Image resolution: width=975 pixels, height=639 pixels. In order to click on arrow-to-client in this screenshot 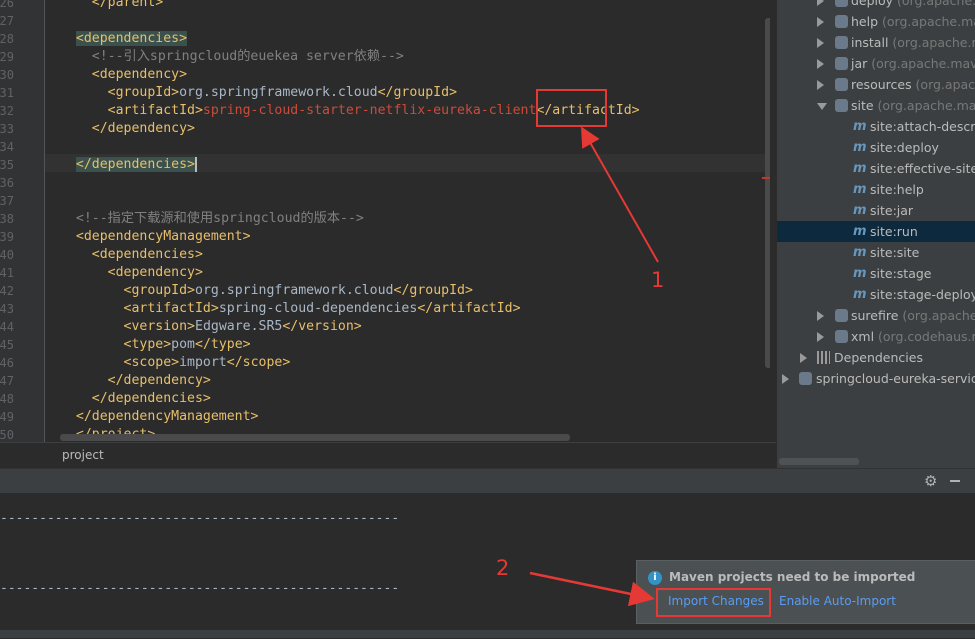, I will do `click(620, 194)`.